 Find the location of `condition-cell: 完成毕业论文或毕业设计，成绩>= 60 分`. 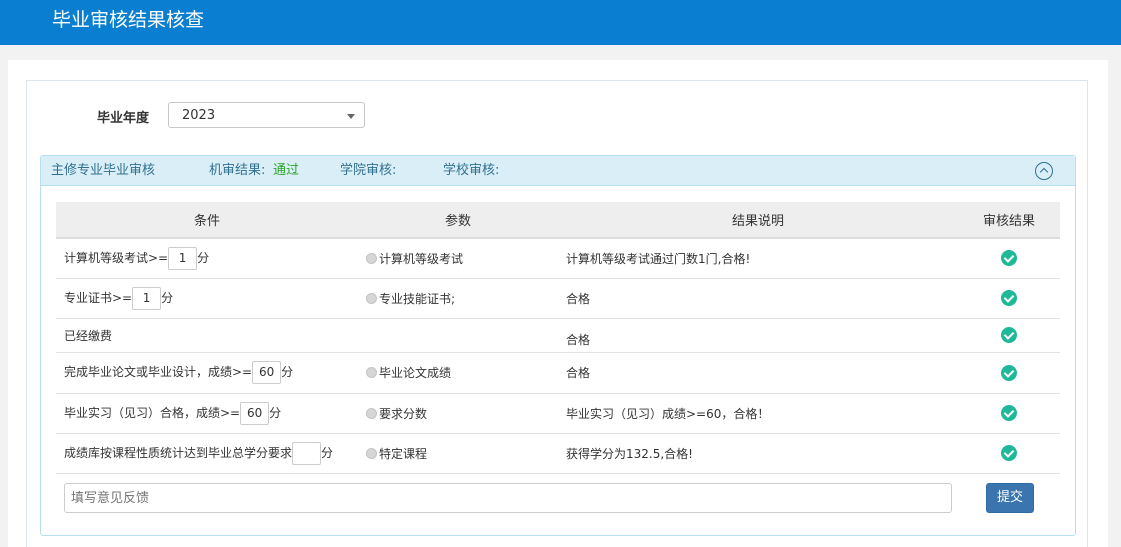

condition-cell: 完成毕业论文或毕业设计，成绩>= 60 分 is located at coordinates (207, 373).